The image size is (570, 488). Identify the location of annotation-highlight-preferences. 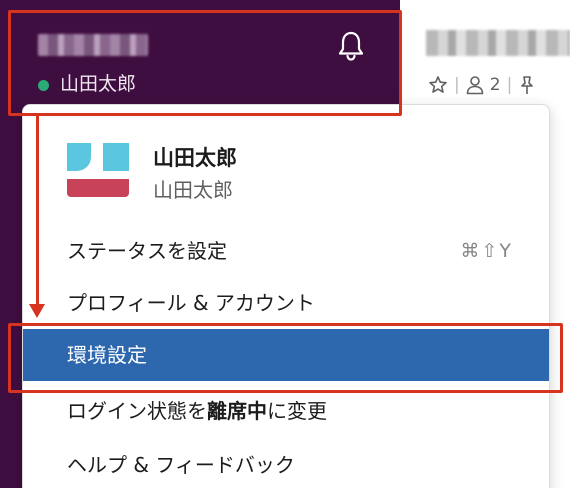
(285, 358).